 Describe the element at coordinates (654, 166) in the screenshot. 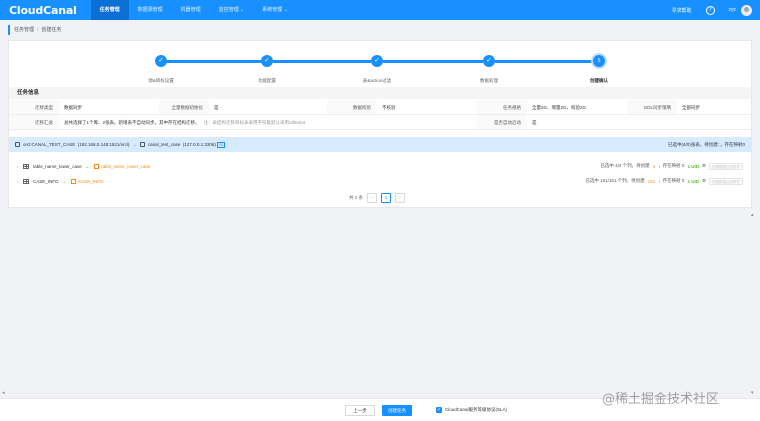

I see `pending-count: 4` at that location.